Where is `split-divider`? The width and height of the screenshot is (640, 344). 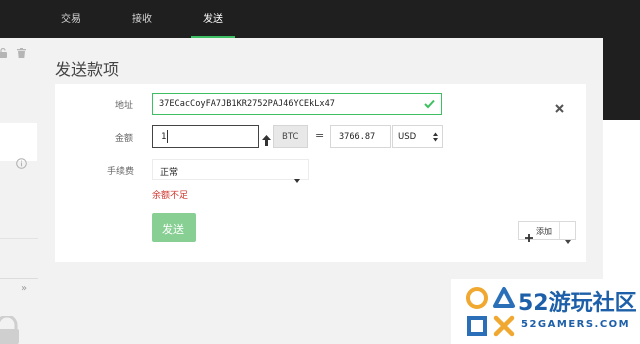
split-divider is located at coordinates (559, 230).